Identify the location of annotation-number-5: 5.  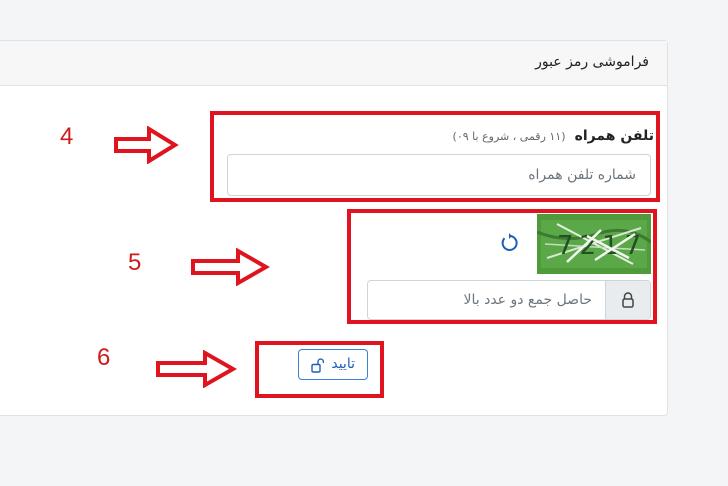
(135, 262).